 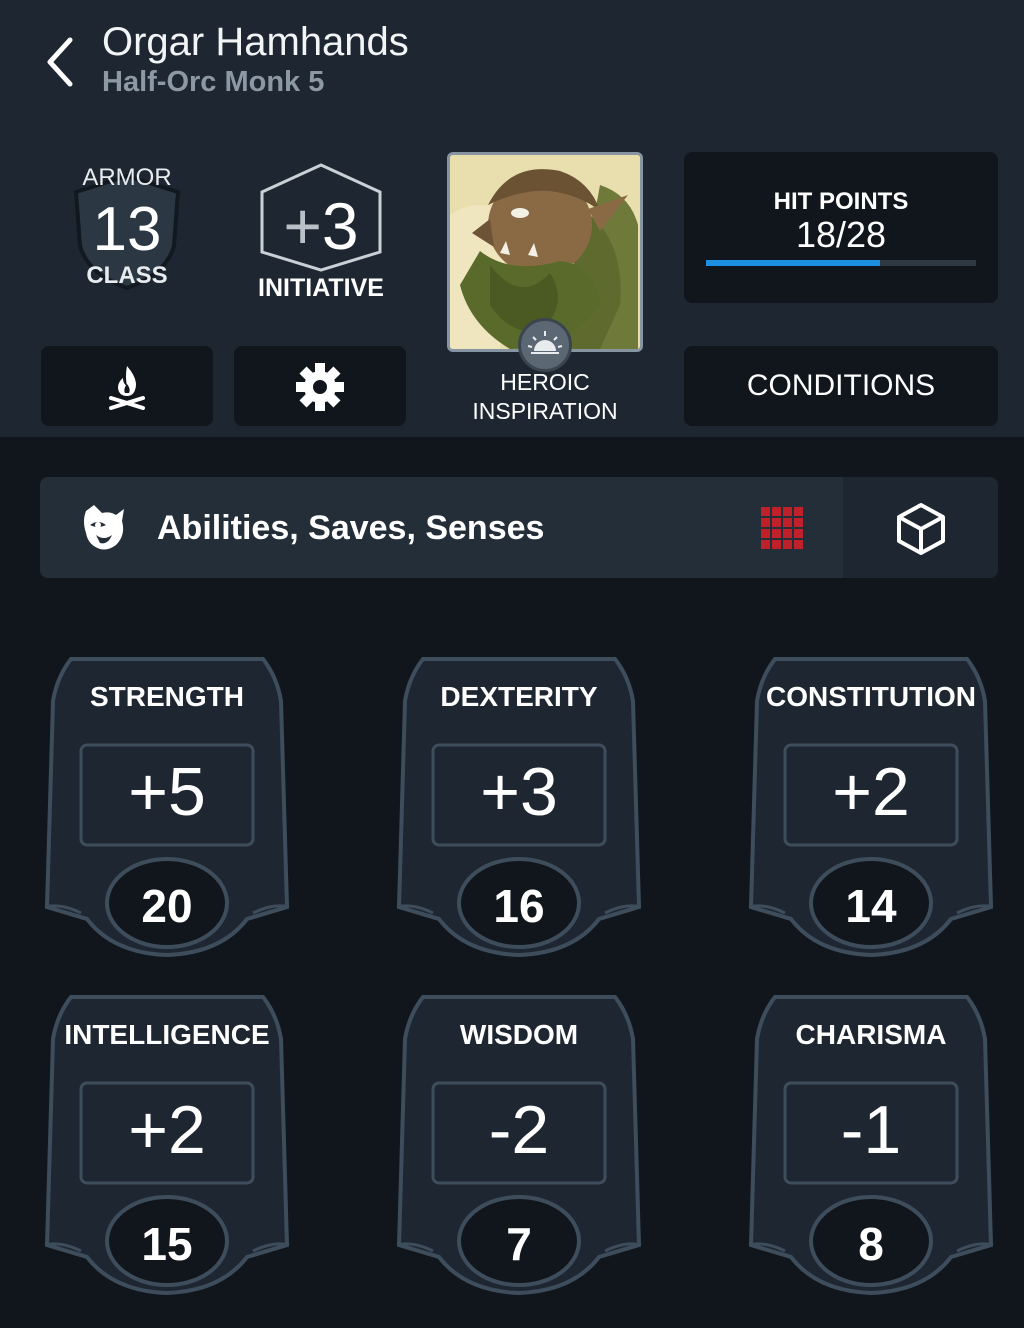 I want to click on hit-points: HIT POINTS 18/28, so click(x=841, y=227).